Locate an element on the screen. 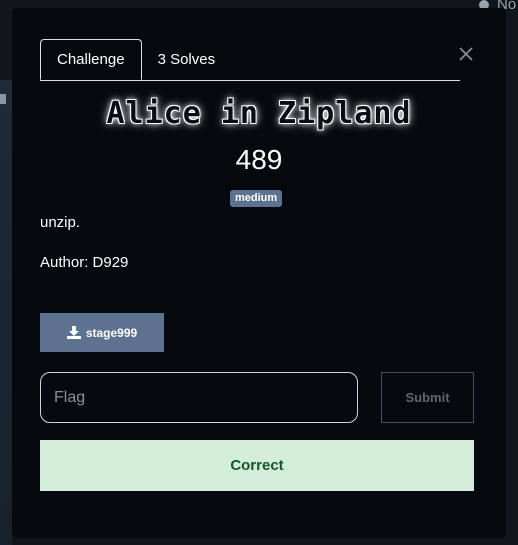 The image size is (518, 545). difficulty-badge: medium is located at coordinates (256, 198).